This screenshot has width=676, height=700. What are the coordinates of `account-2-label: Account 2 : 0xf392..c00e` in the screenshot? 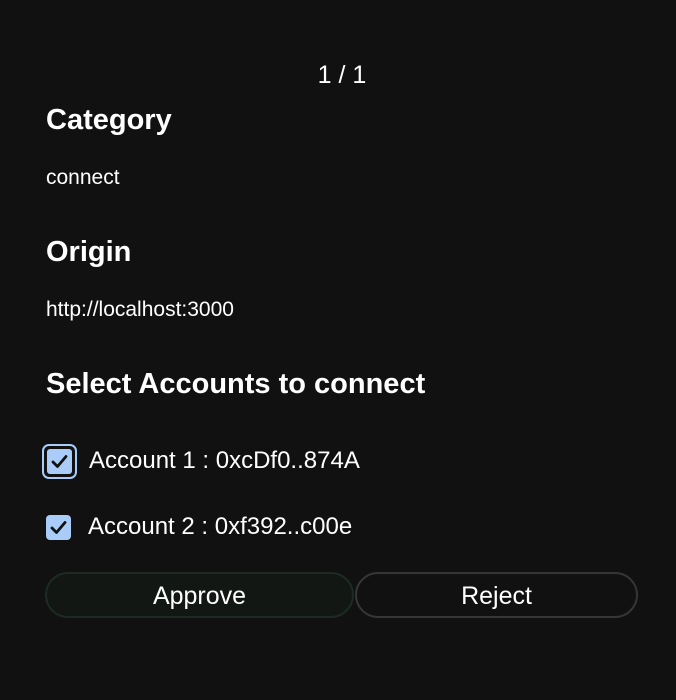 It's located at (220, 526).